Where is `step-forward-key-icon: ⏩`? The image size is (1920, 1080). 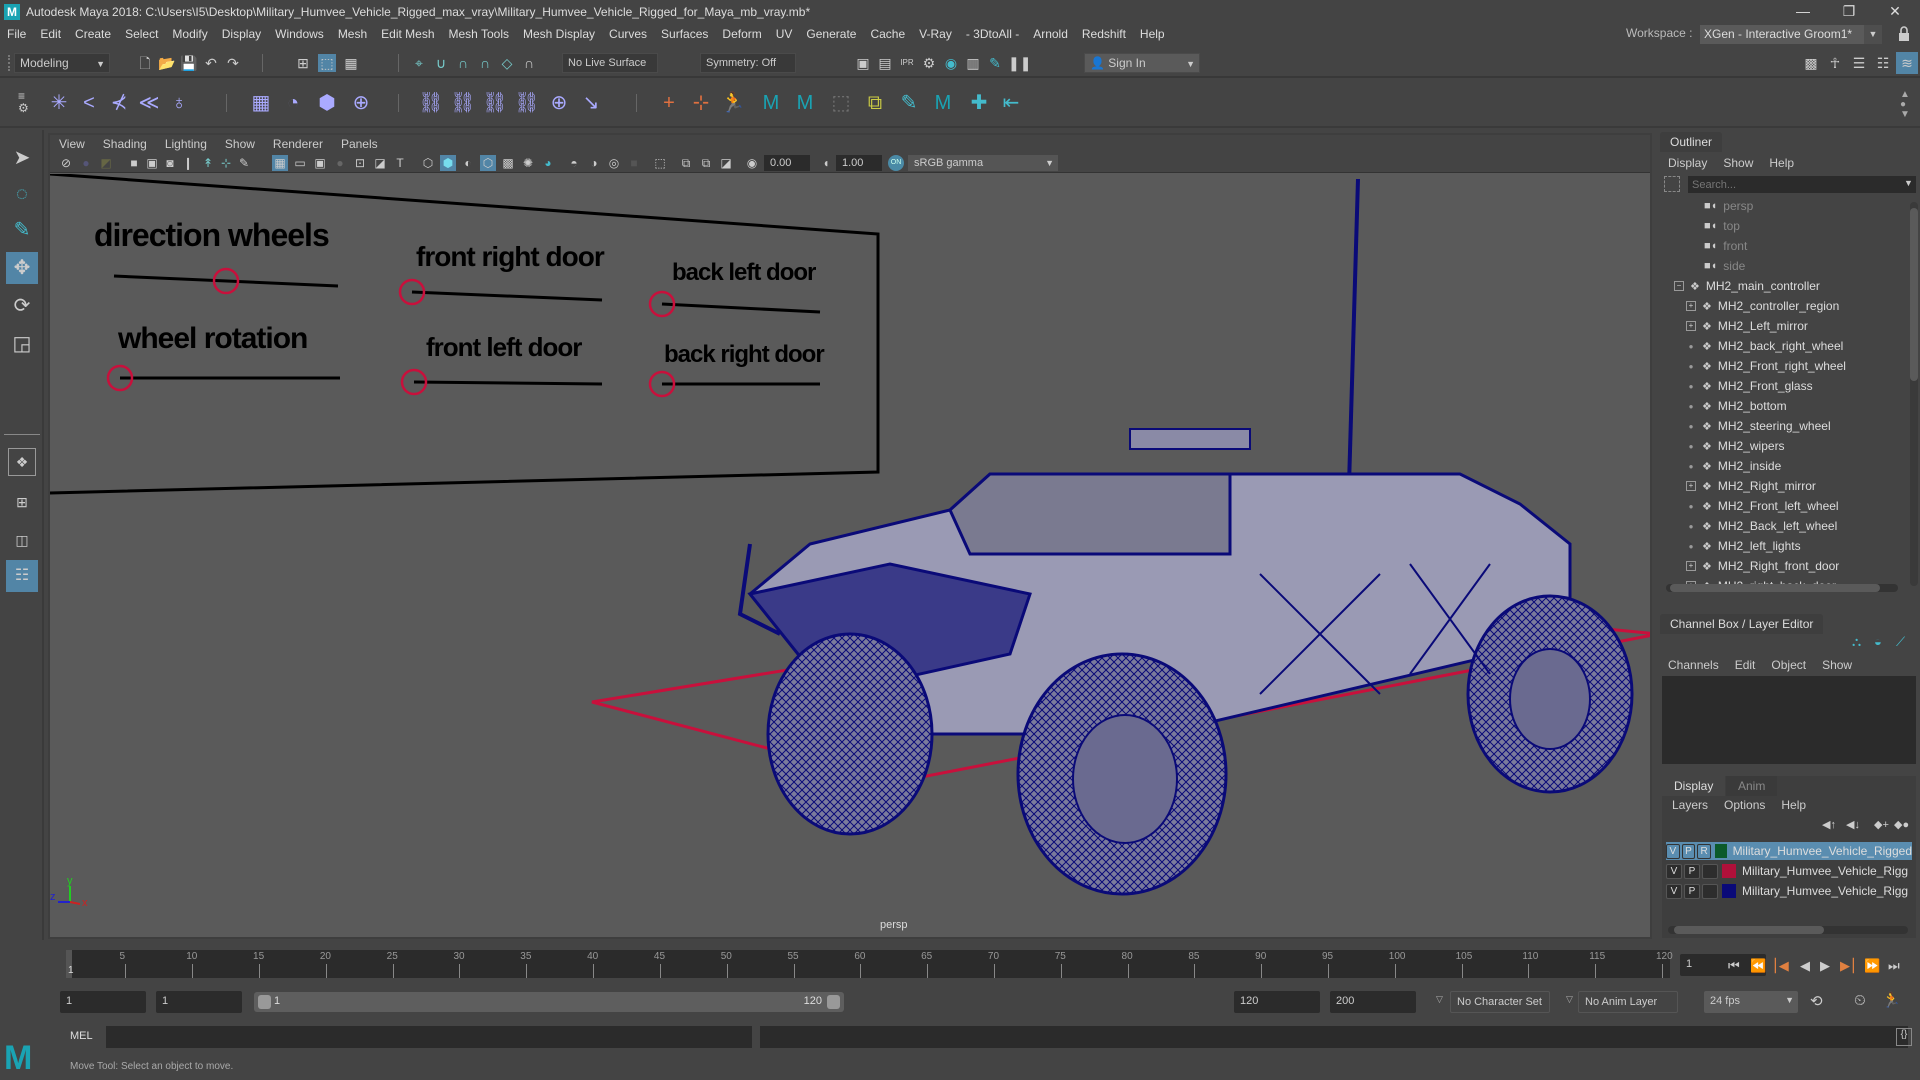
step-forward-key-icon: ⏩ is located at coordinates (1872, 966).